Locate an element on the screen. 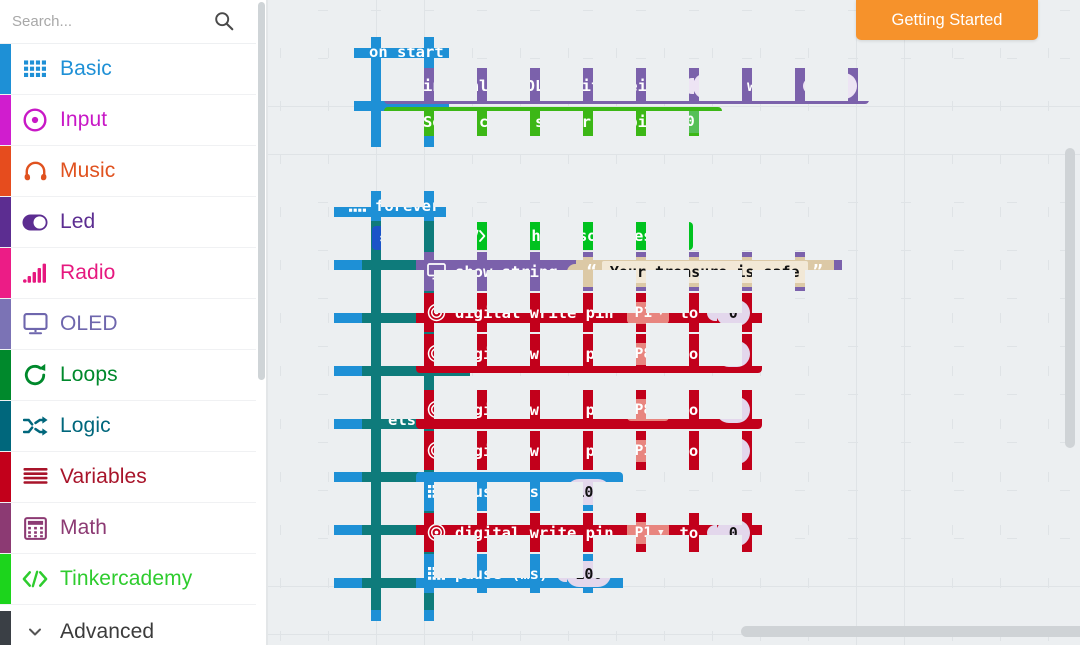  sidebar-item-led: Led is located at coordinates (128, 222).